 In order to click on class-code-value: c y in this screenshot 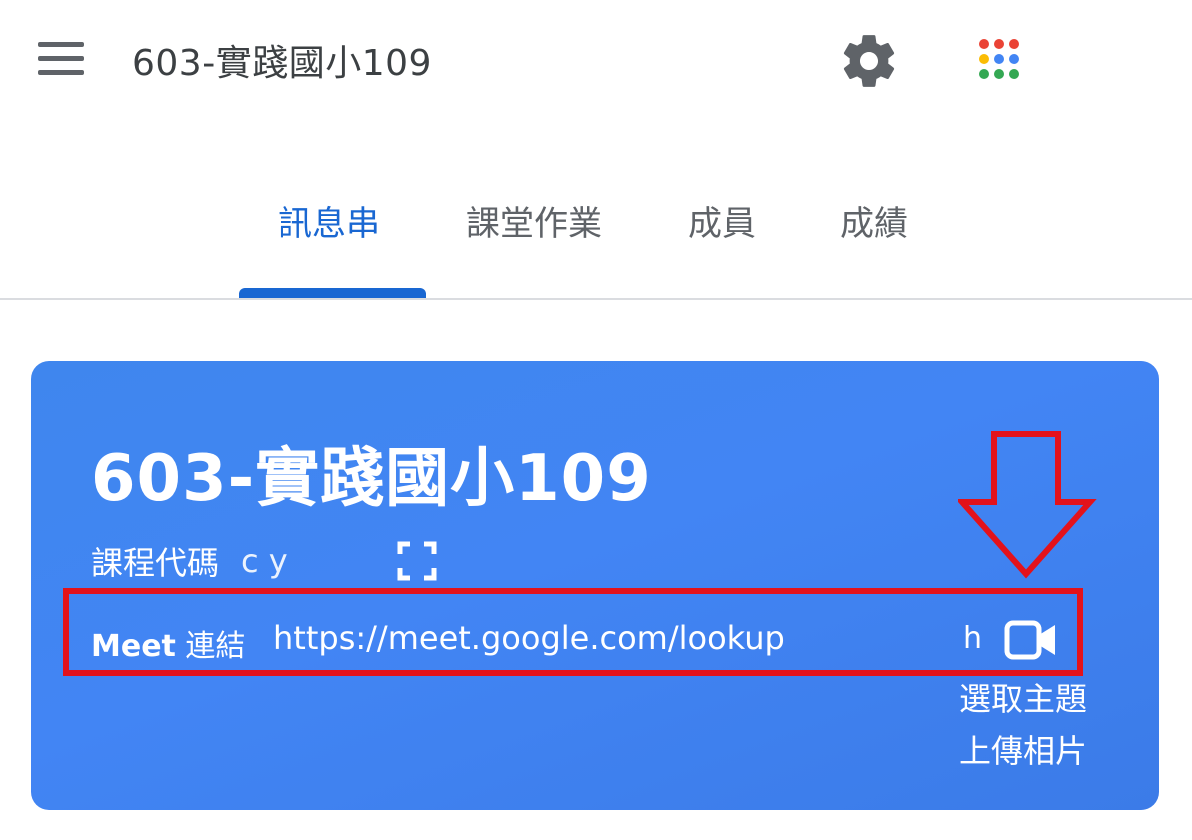, I will do `click(264, 561)`.